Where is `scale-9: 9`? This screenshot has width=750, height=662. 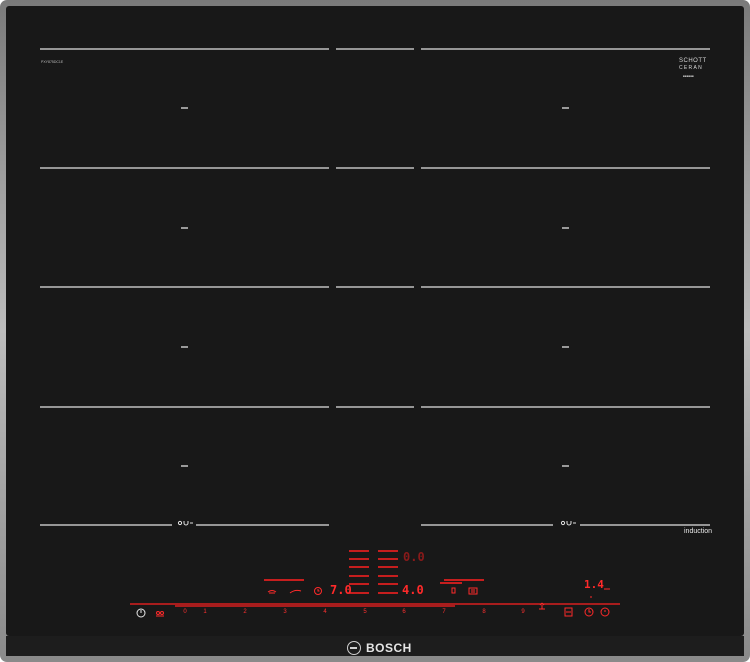 scale-9: 9 is located at coordinates (523, 612).